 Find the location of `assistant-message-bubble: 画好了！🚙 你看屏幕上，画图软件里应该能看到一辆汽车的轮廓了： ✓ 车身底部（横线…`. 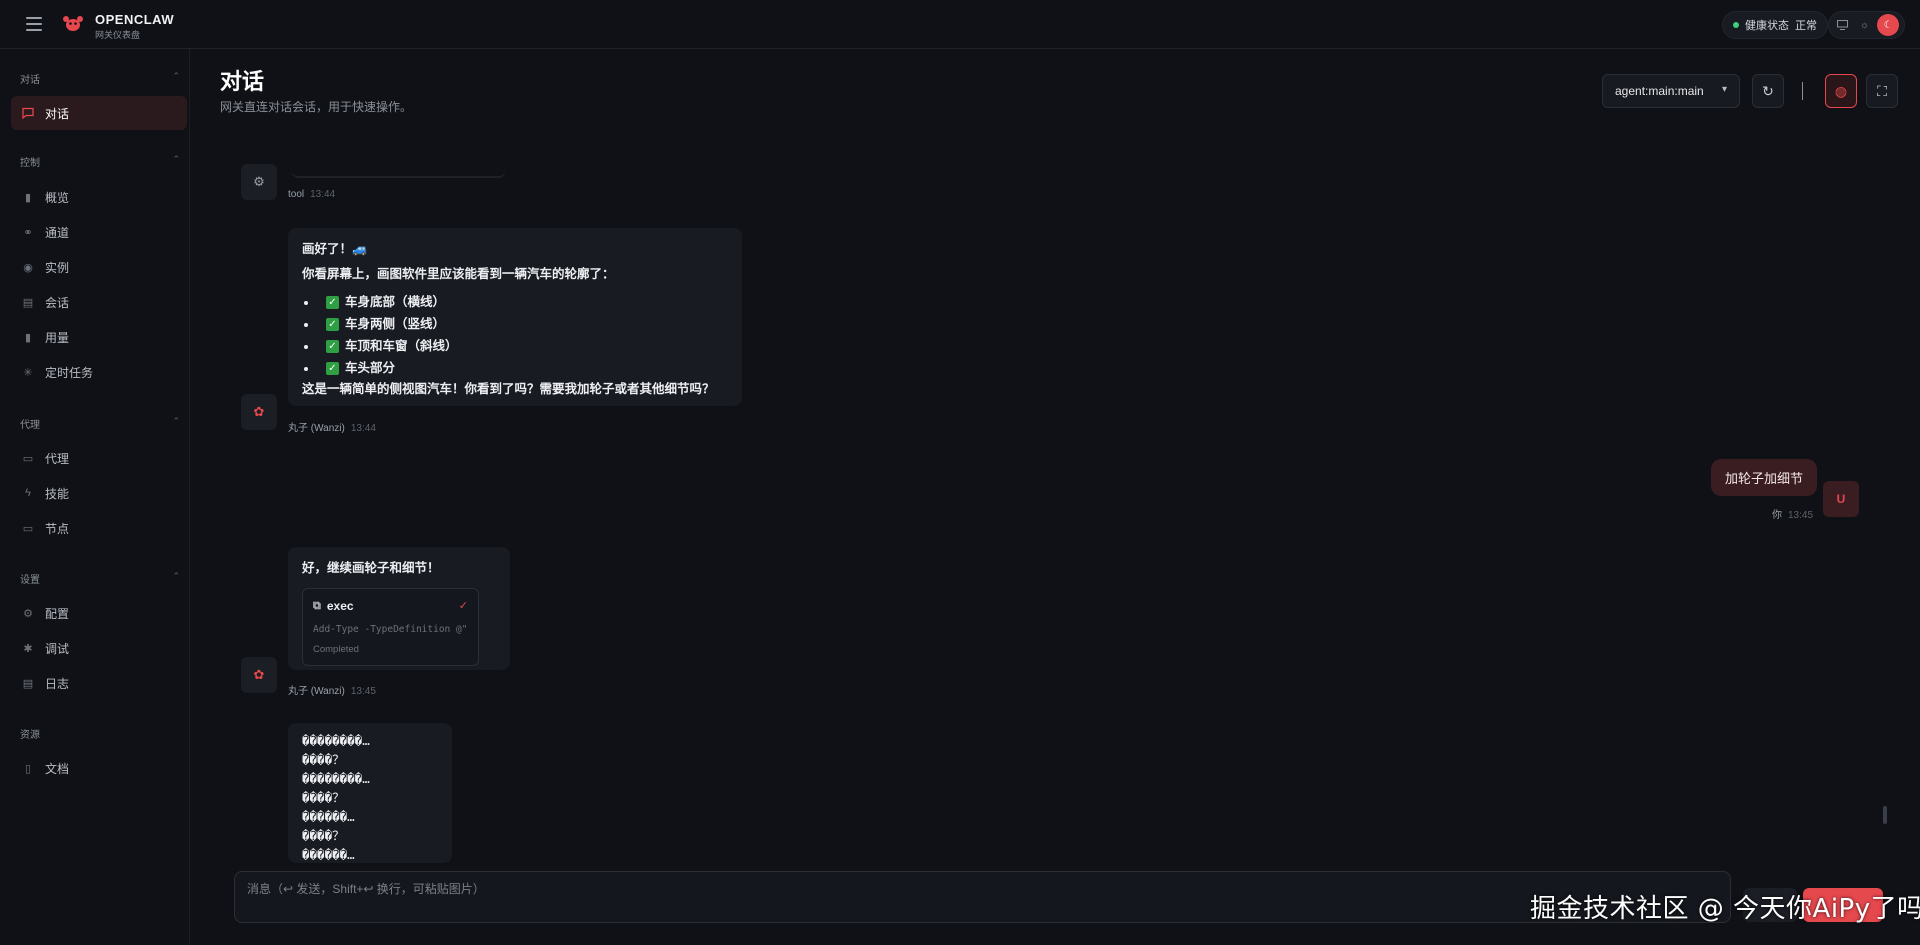

assistant-message-bubble: 画好了！🚙 你看屏幕上，画图软件里应该能看到一辆汽车的轮廓了： ✓ 车身底部（横线… is located at coordinates (515, 317).